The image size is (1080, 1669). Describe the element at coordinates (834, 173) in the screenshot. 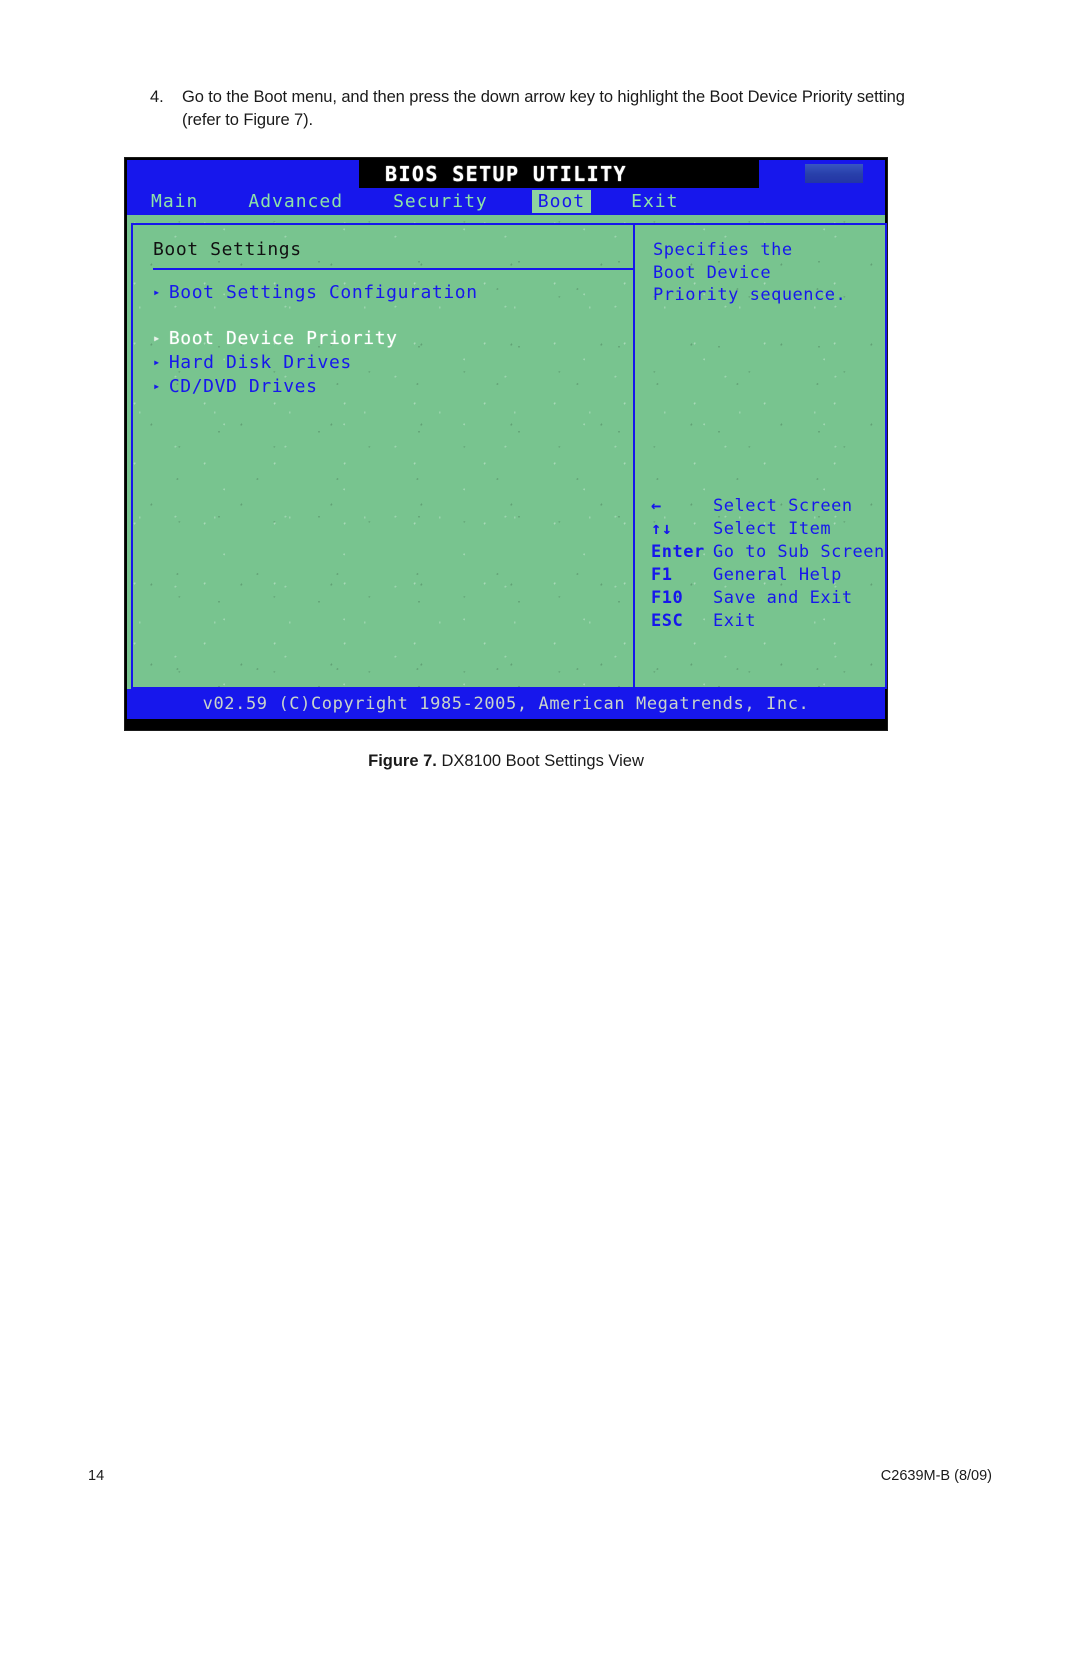

I see `bios-logo-badge` at that location.